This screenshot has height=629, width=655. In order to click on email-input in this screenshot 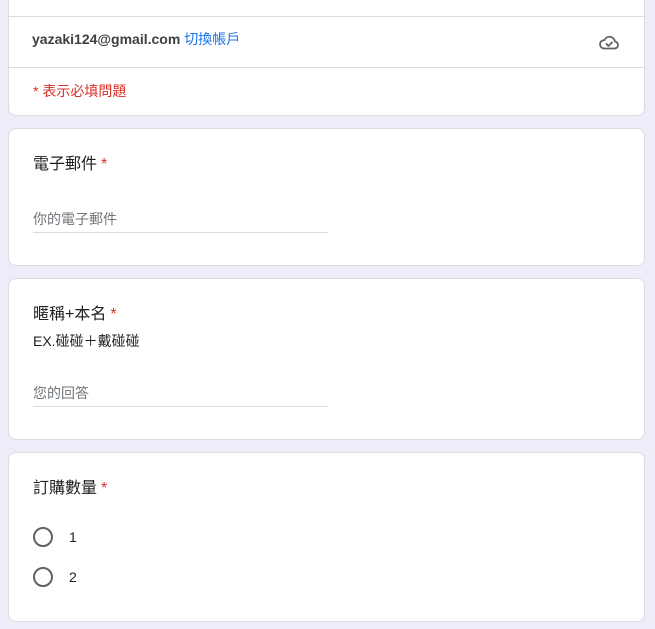, I will do `click(180, 219)`.